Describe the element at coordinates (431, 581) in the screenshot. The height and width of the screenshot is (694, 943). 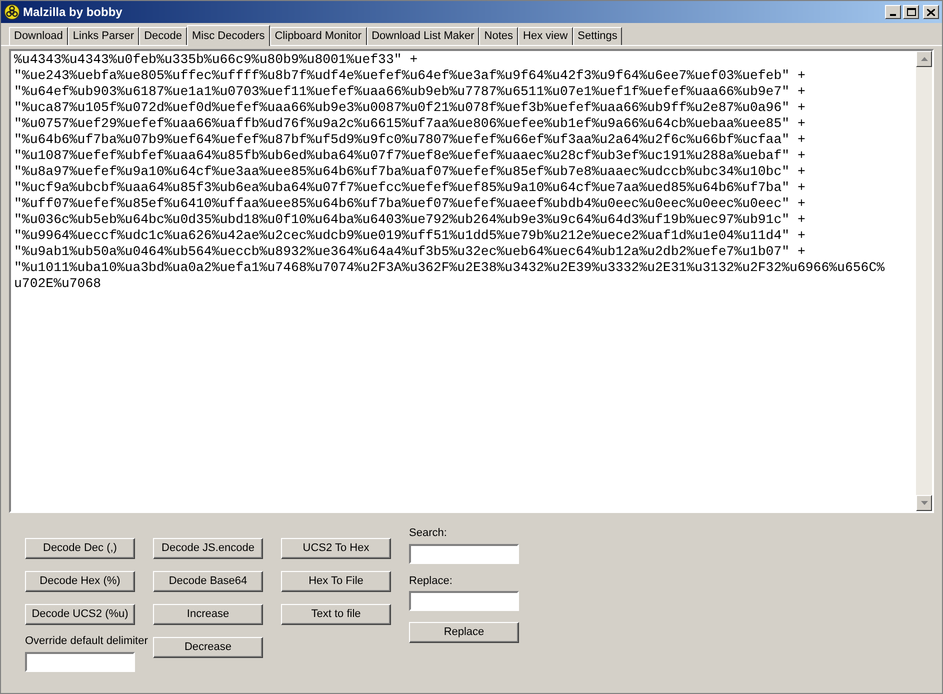
I see `field-label: Replace:` at that location.